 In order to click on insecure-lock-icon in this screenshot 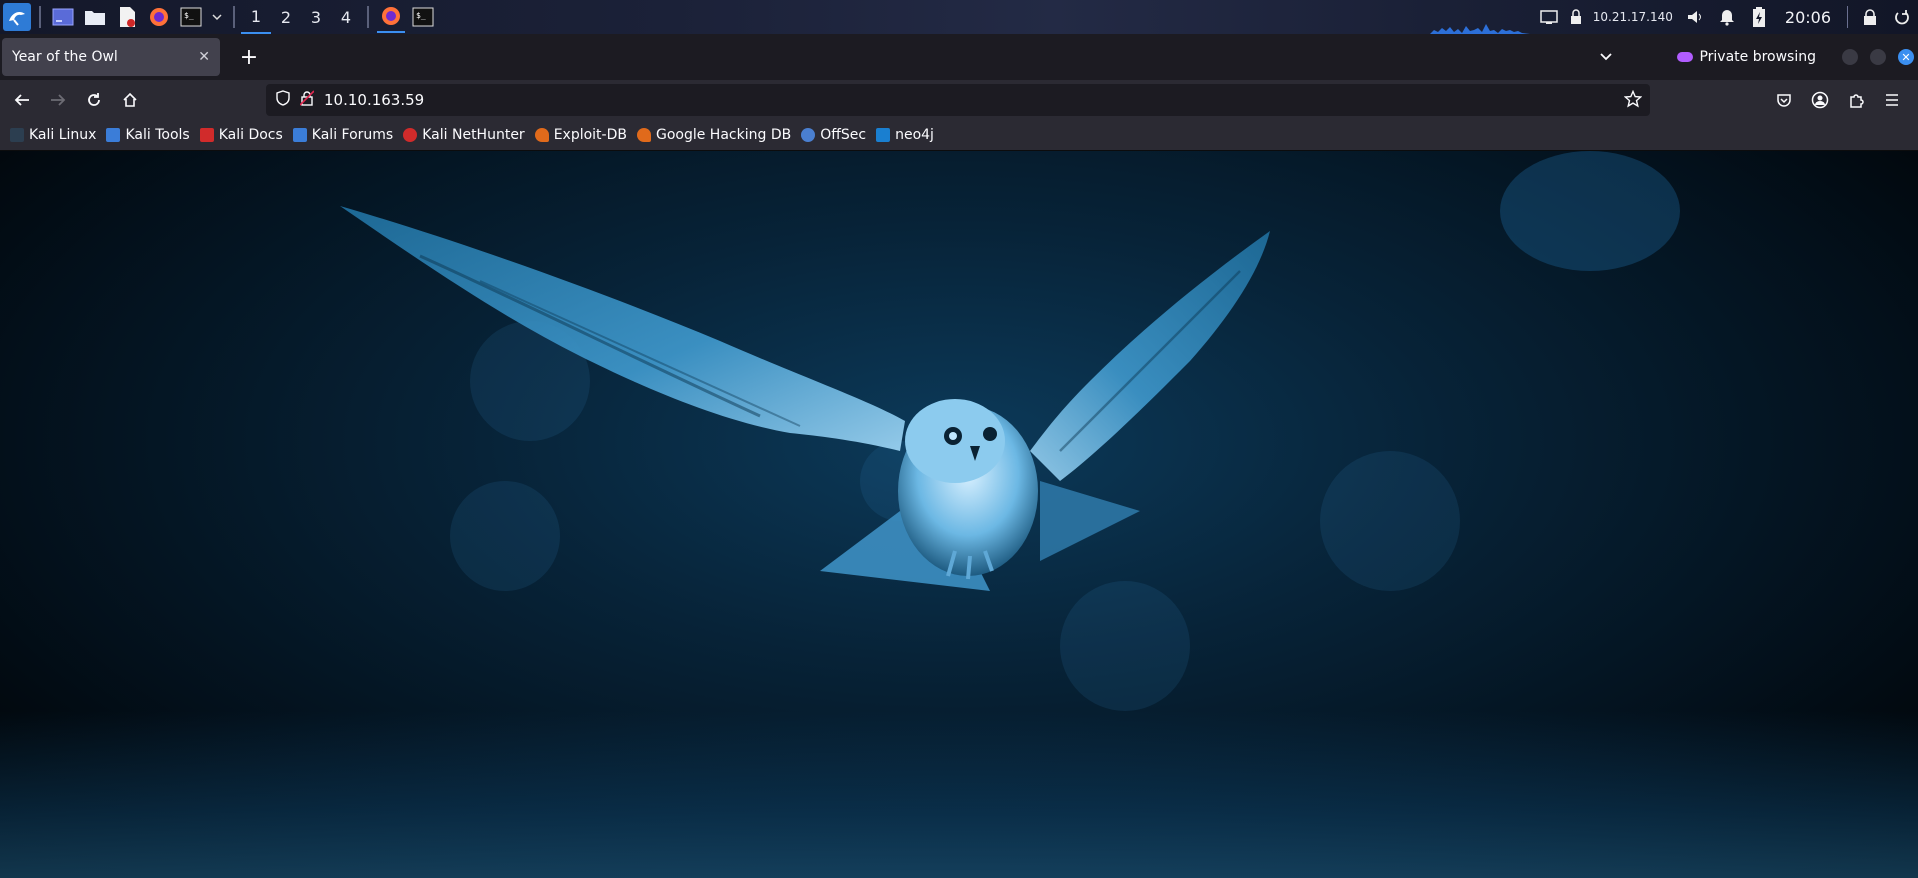, I will do `click(307, 100)`.